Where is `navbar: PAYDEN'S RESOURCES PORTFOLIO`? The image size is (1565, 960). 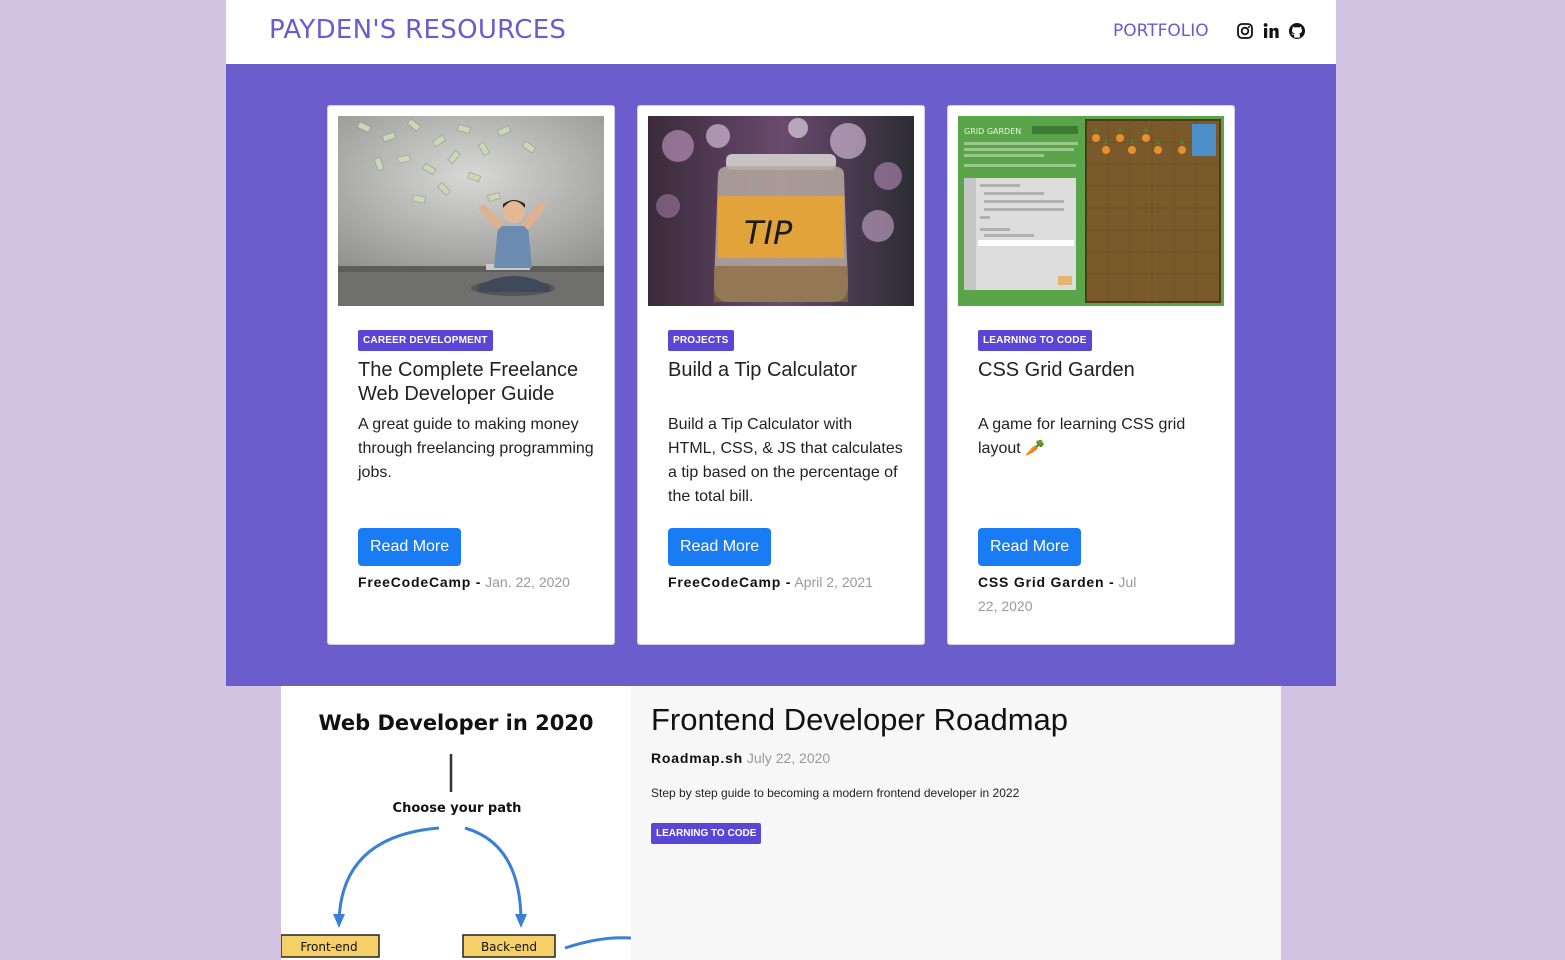
navbar: PAYDEN'S RESOURCES PORTFOLIO is located at coordinates (781, 32).